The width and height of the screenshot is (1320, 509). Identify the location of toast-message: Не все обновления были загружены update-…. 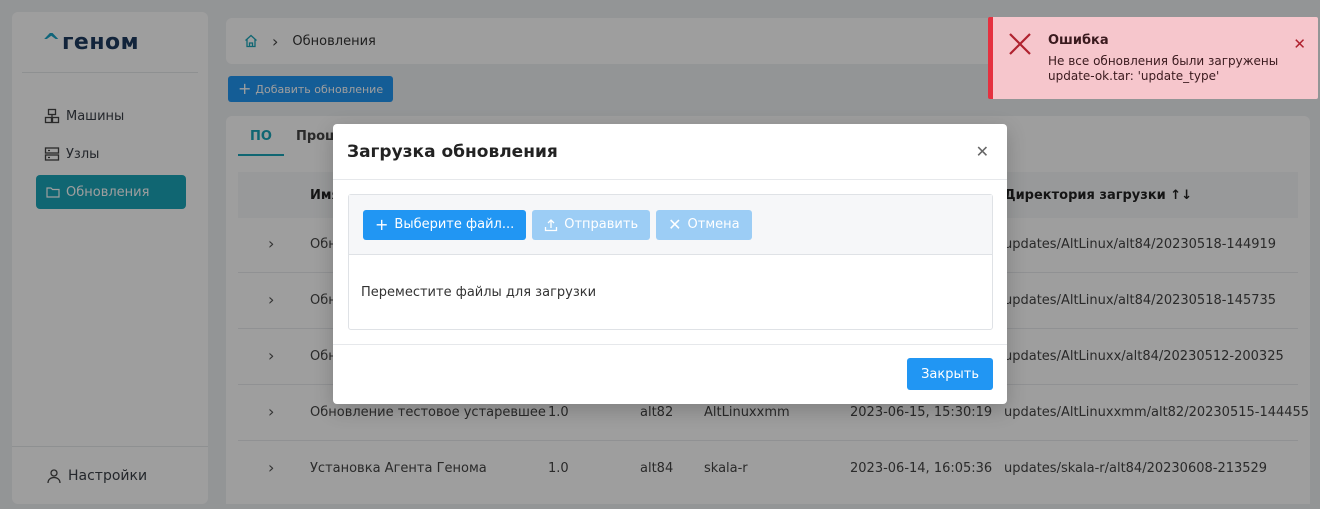
(1163, 68).